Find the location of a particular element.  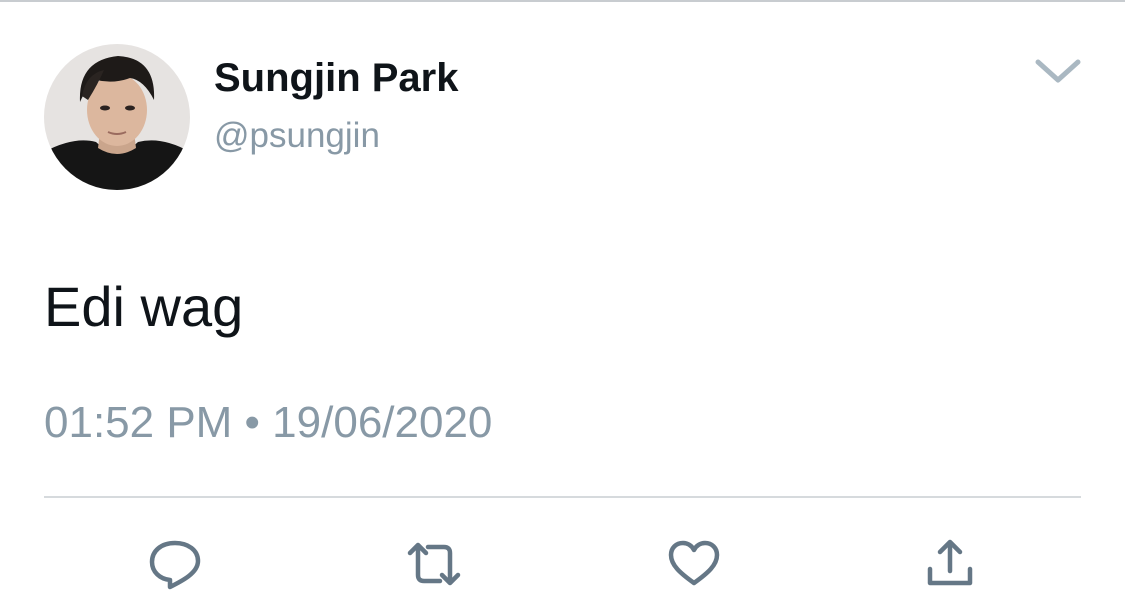

heart-icon is located at coordinates (694, 563).